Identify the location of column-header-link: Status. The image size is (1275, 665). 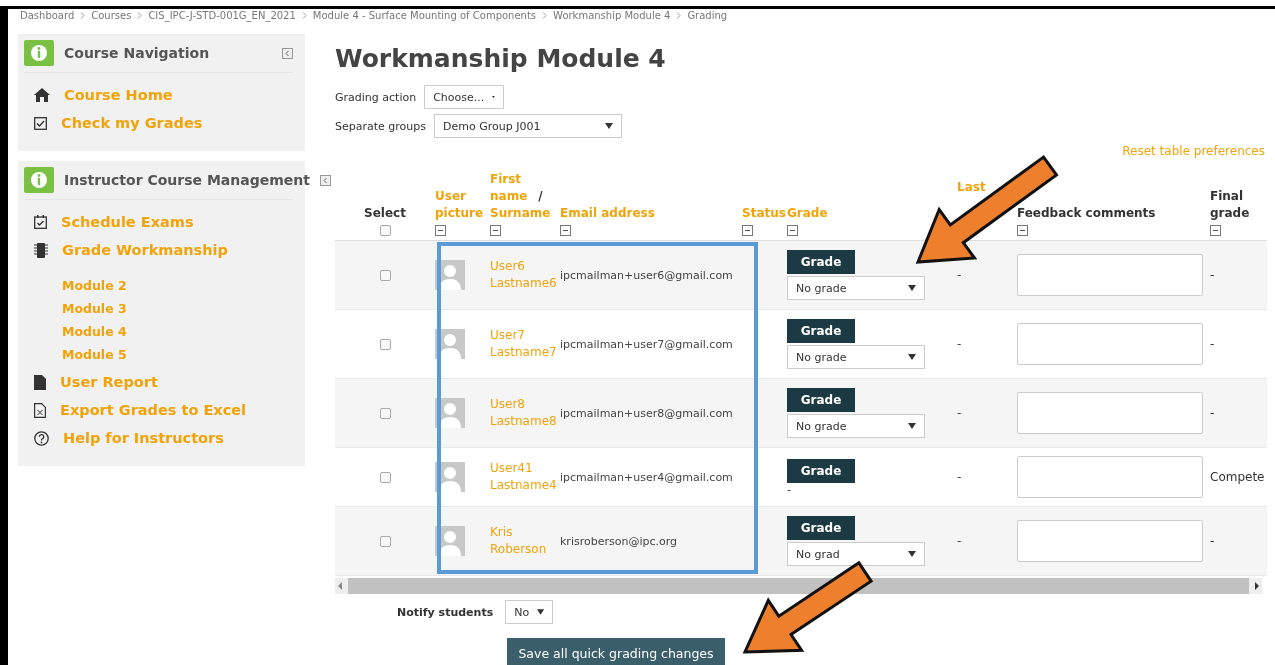
(764, 213).